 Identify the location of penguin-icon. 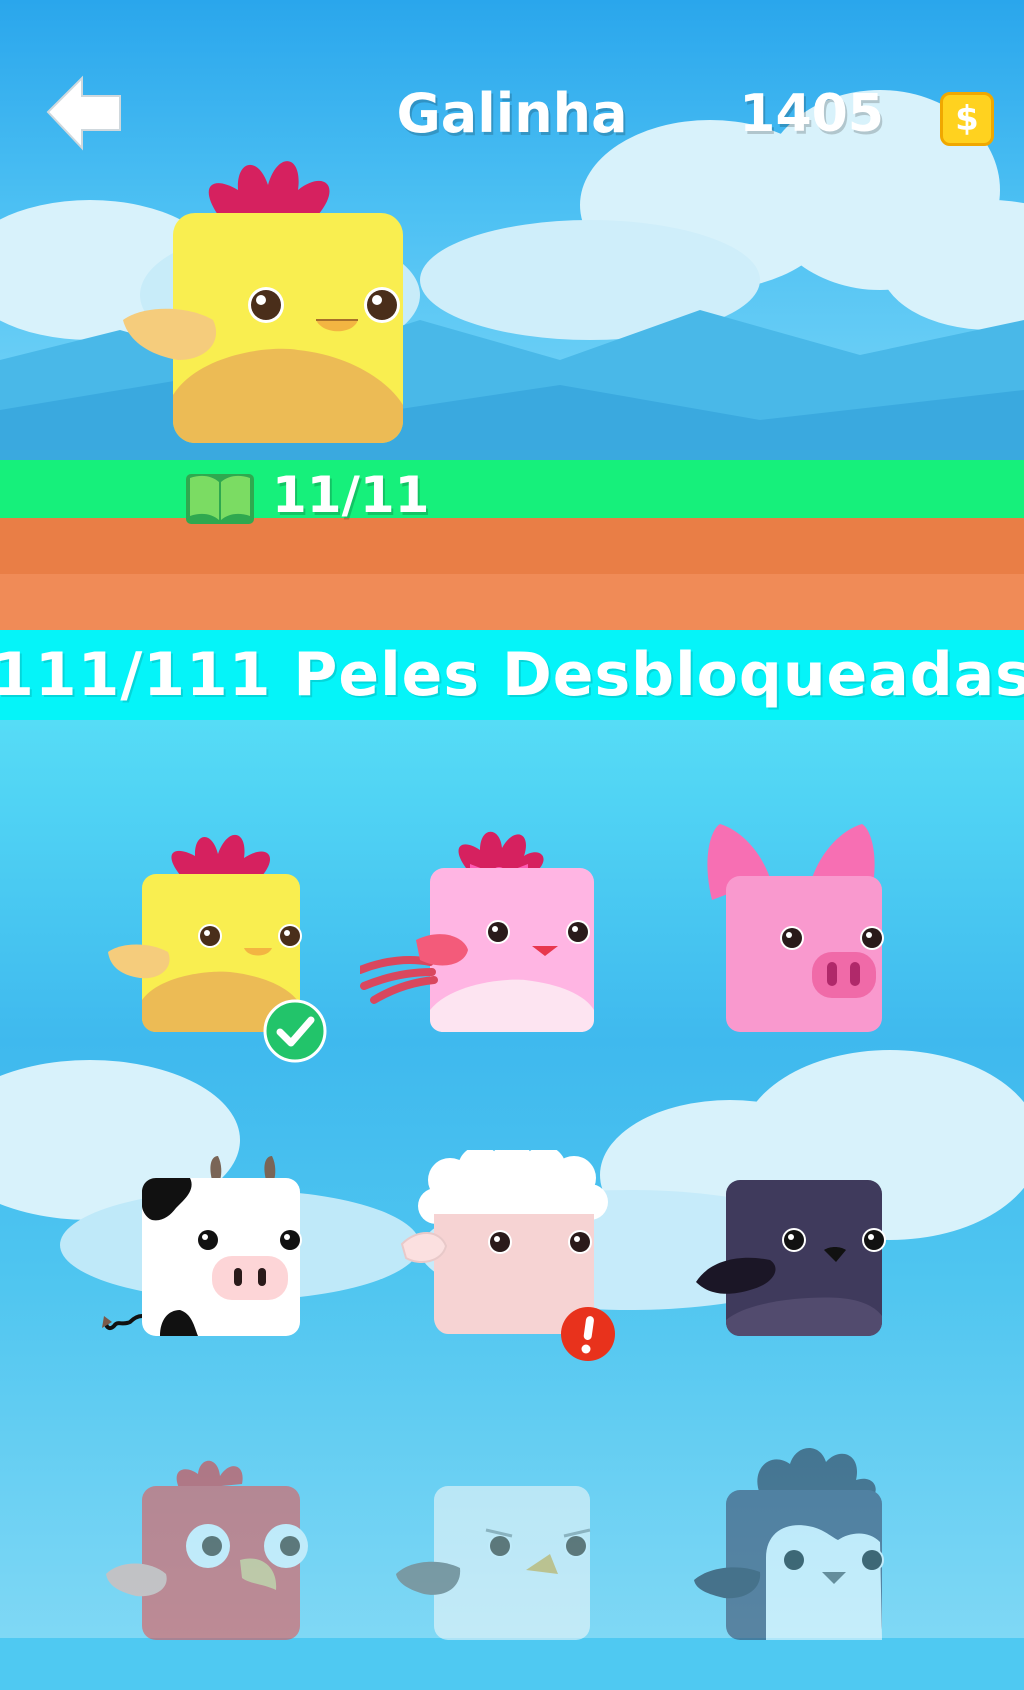
(789, 1543).